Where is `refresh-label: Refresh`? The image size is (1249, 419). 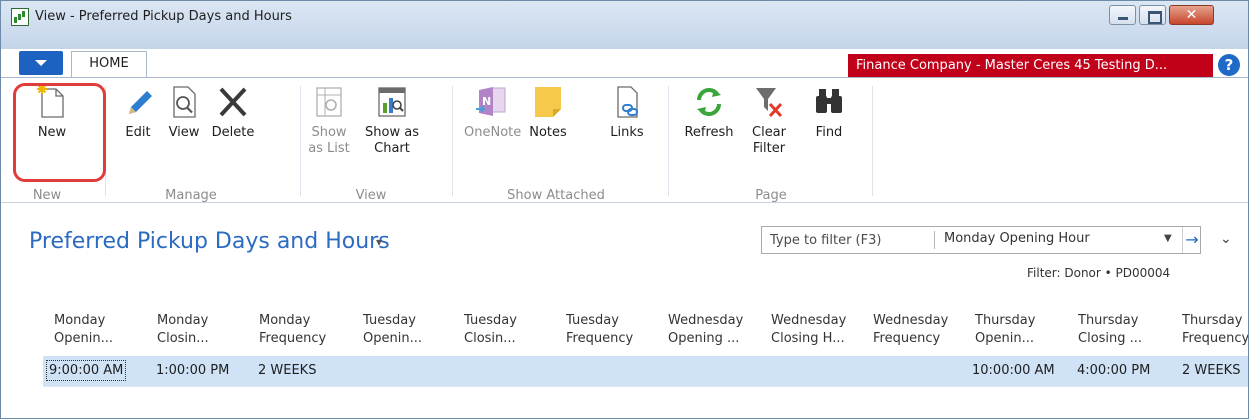 refresh-label: Refresh is located at coordinates (709, 132).